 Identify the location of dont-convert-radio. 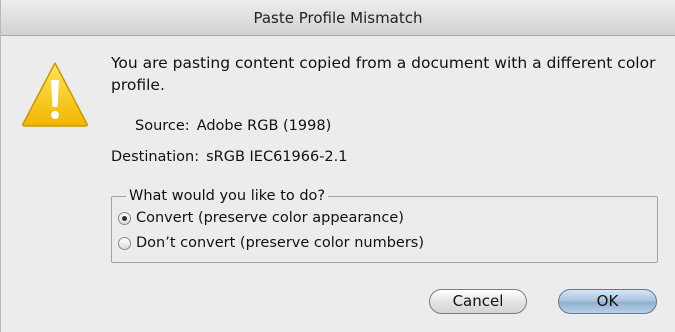
(124, 243).